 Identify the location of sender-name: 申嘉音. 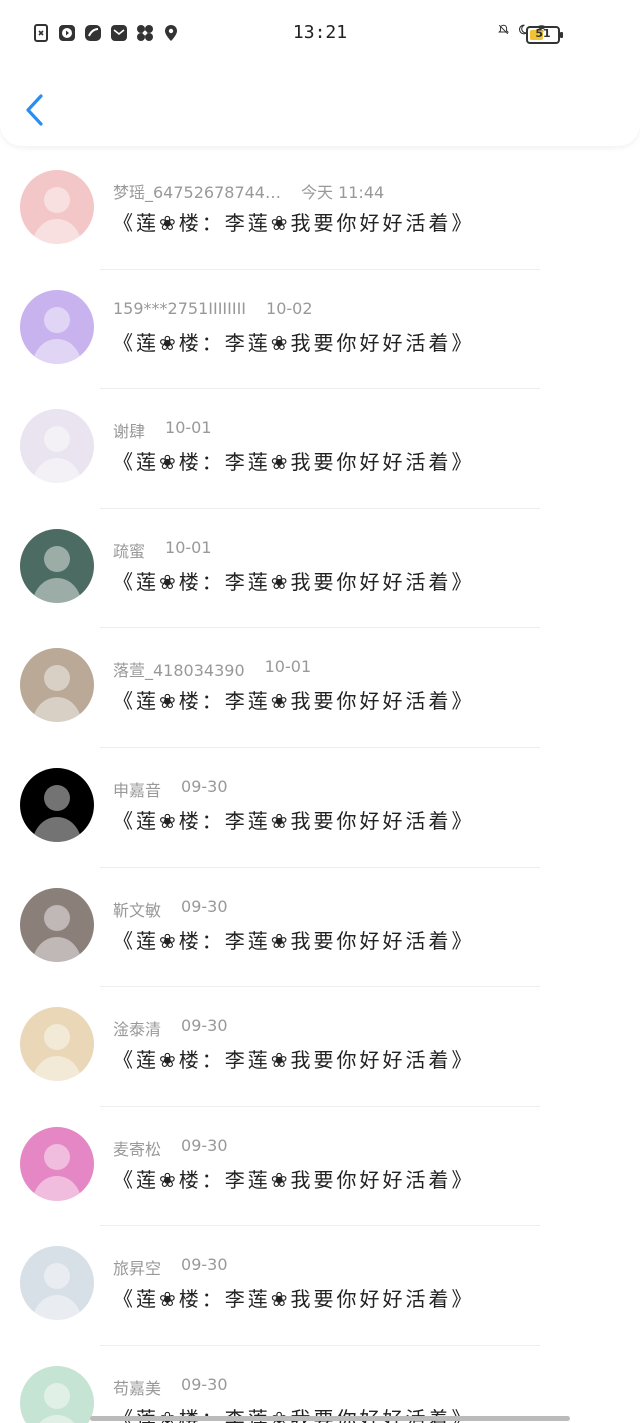
(137, 790).